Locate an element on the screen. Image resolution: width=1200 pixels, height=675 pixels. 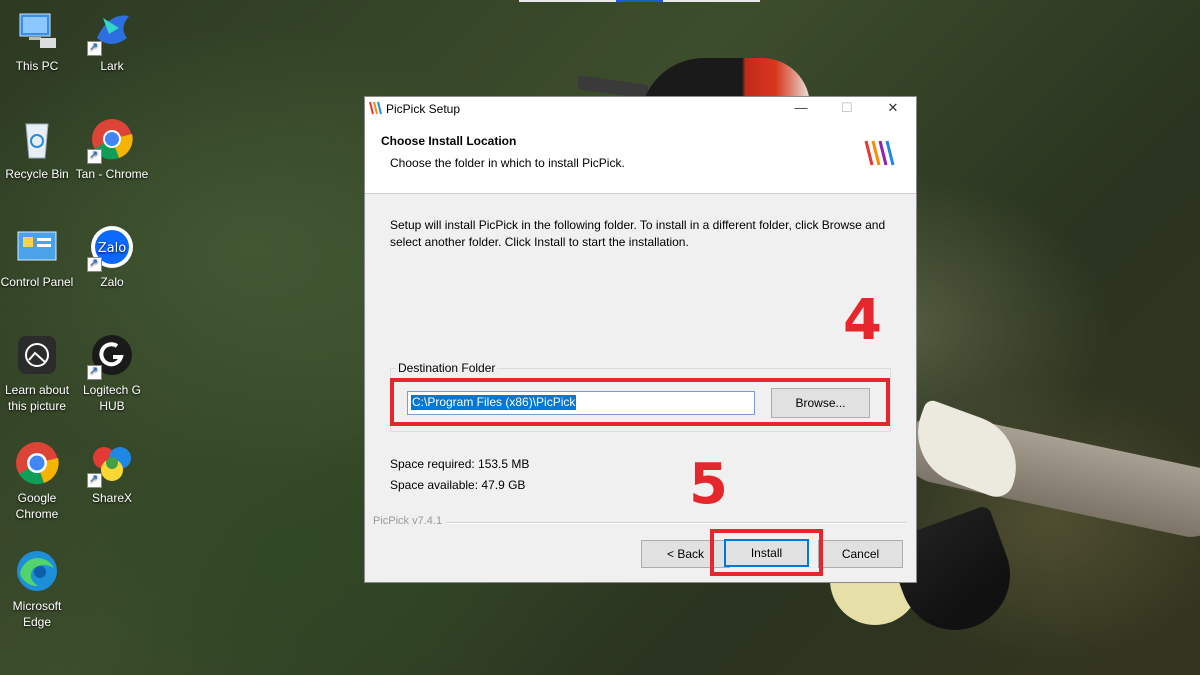
desktop-icon-tan-chrome: Tan - Chrome is located at coordinates (112, 149).